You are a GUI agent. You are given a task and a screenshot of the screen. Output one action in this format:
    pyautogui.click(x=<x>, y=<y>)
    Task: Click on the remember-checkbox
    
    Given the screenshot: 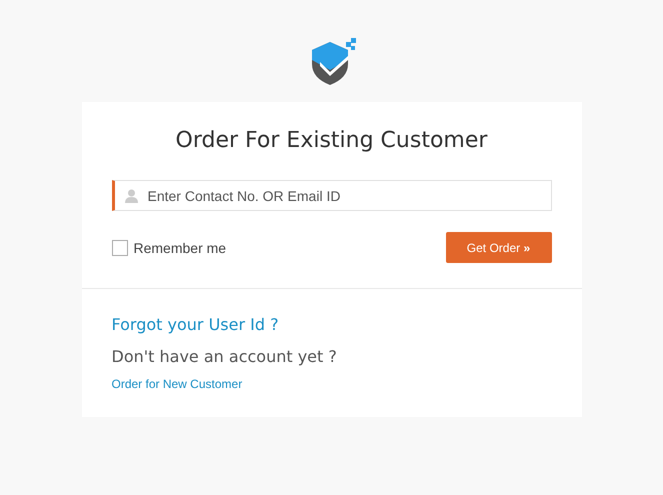 What is the action you would take?
    pyautogui.click(x=120, y=248)
    